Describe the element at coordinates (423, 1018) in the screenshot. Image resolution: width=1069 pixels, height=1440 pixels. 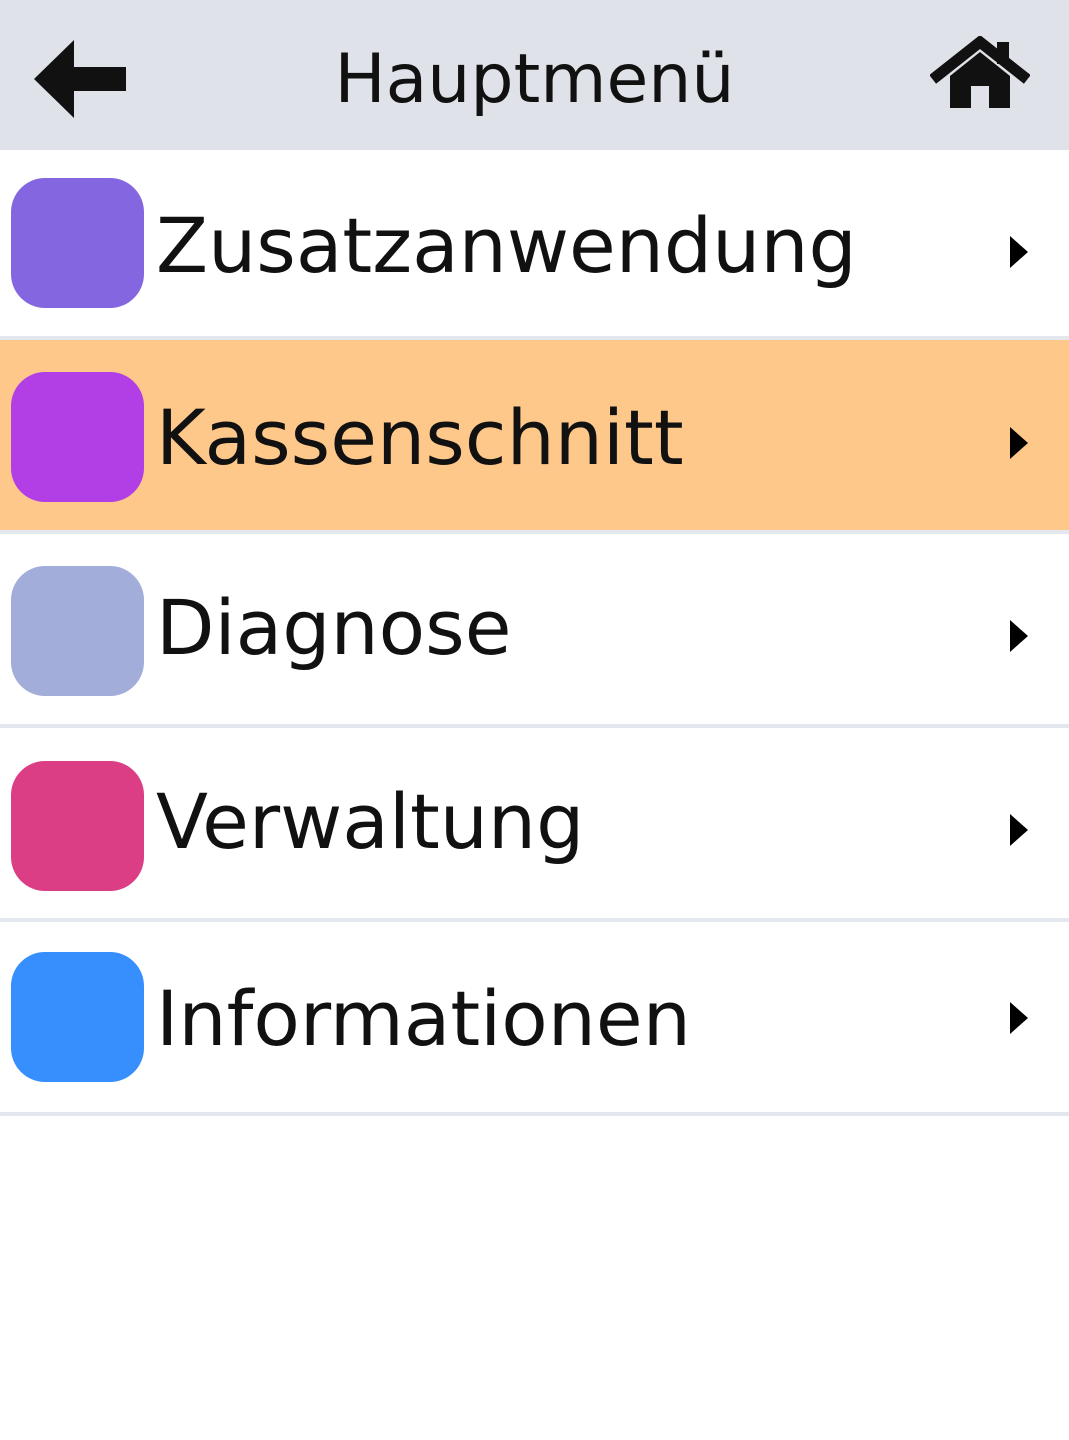
I see `menu-item-label: Informationen` at that location.